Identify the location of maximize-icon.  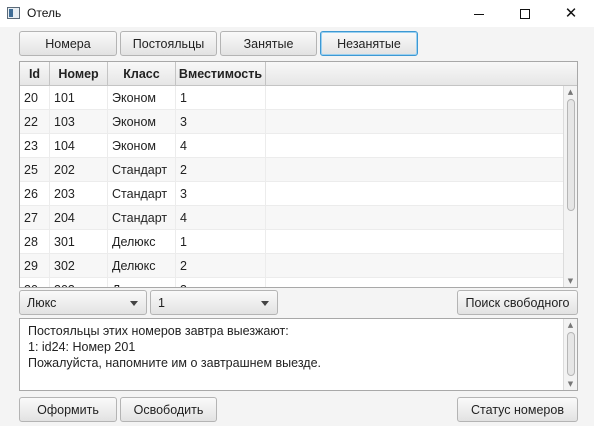
(525, 13).